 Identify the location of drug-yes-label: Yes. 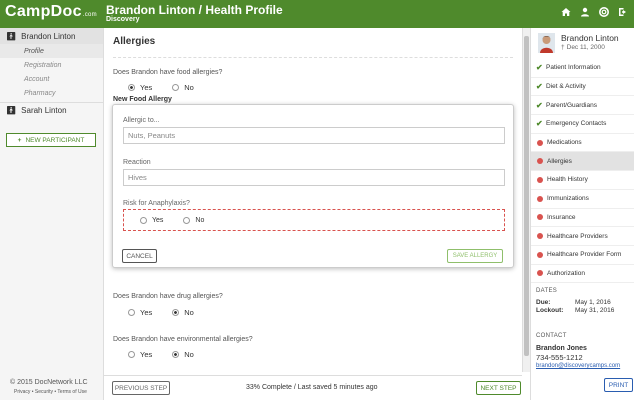
(146, 312).